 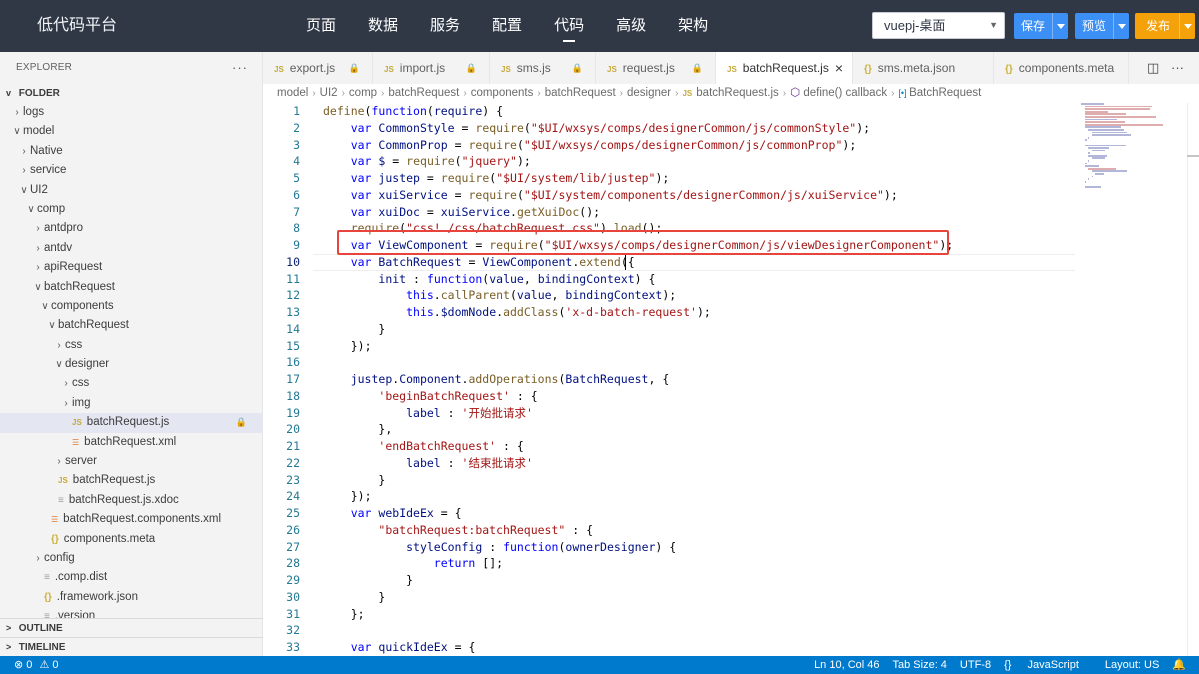 I want to click on tree-file: JS batchRequest.js 🔒, so click(x=131, y=423).